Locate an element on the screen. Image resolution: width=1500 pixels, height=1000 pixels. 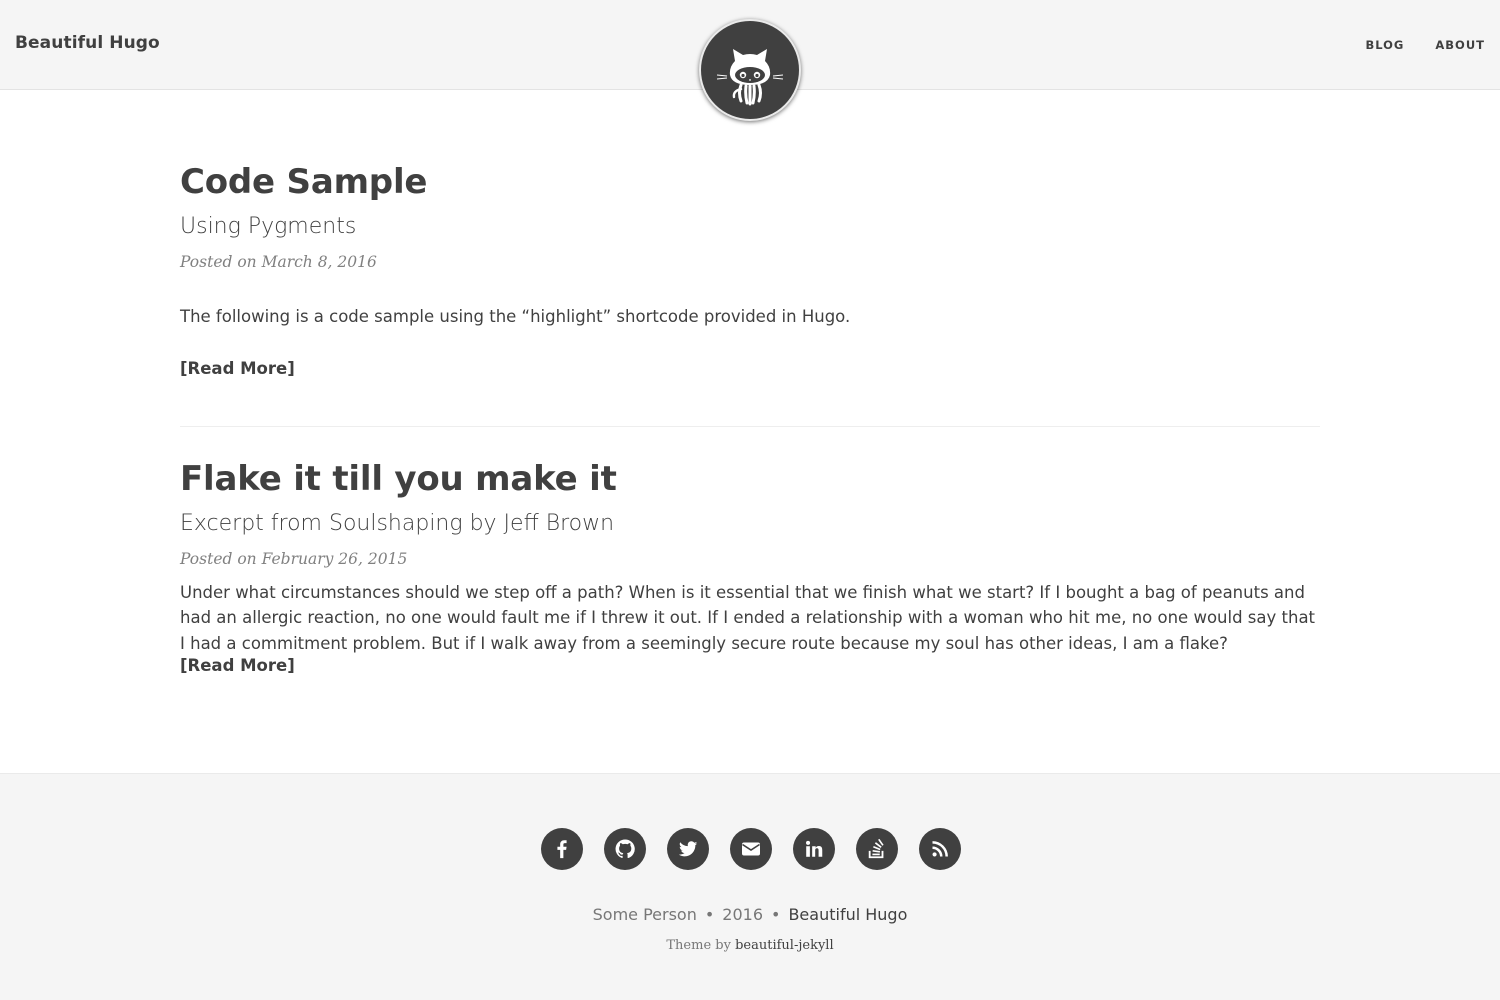
nav-link-about: ABOUT is located at coordinates (1460, 45).